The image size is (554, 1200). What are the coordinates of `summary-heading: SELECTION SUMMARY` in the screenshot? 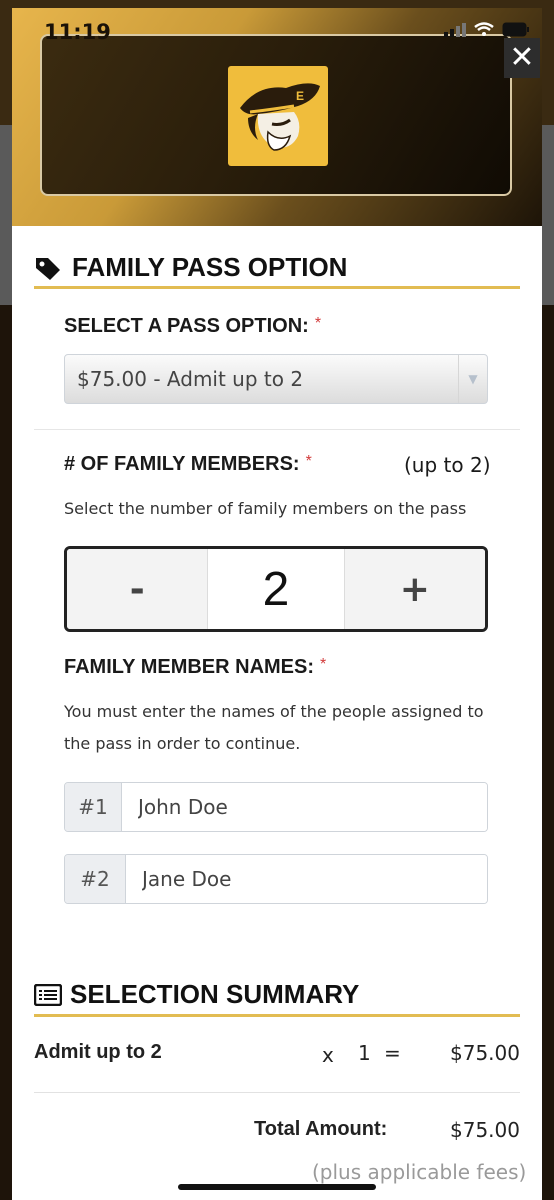 It's located at (196, 994).